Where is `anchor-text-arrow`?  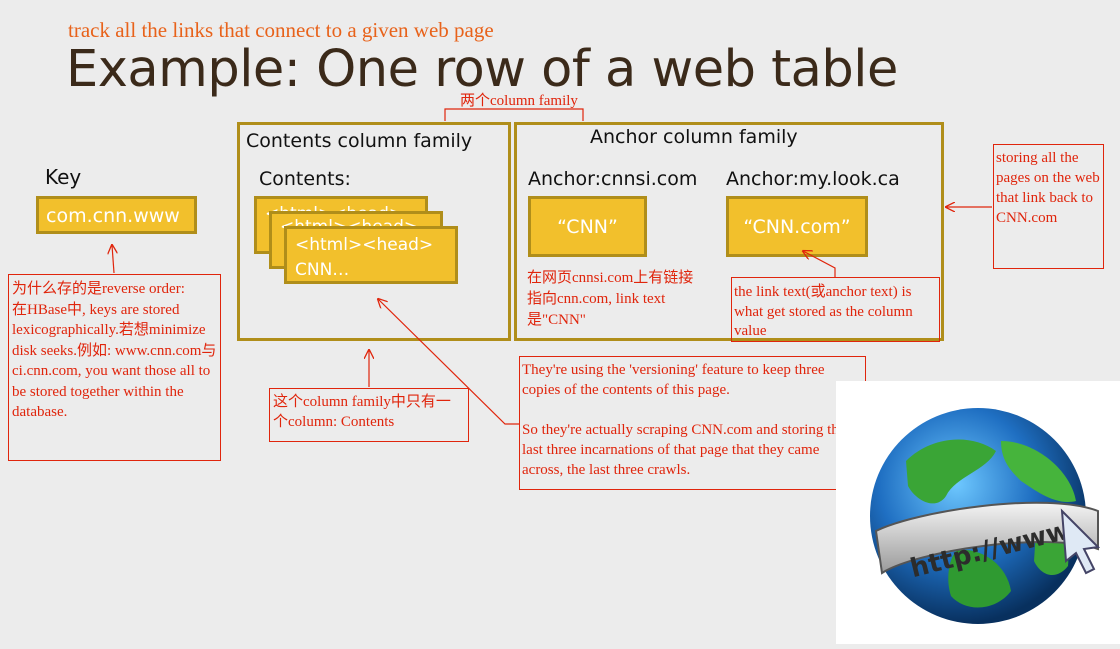
anchor-text-arrow is located at coordinates (819, 264).